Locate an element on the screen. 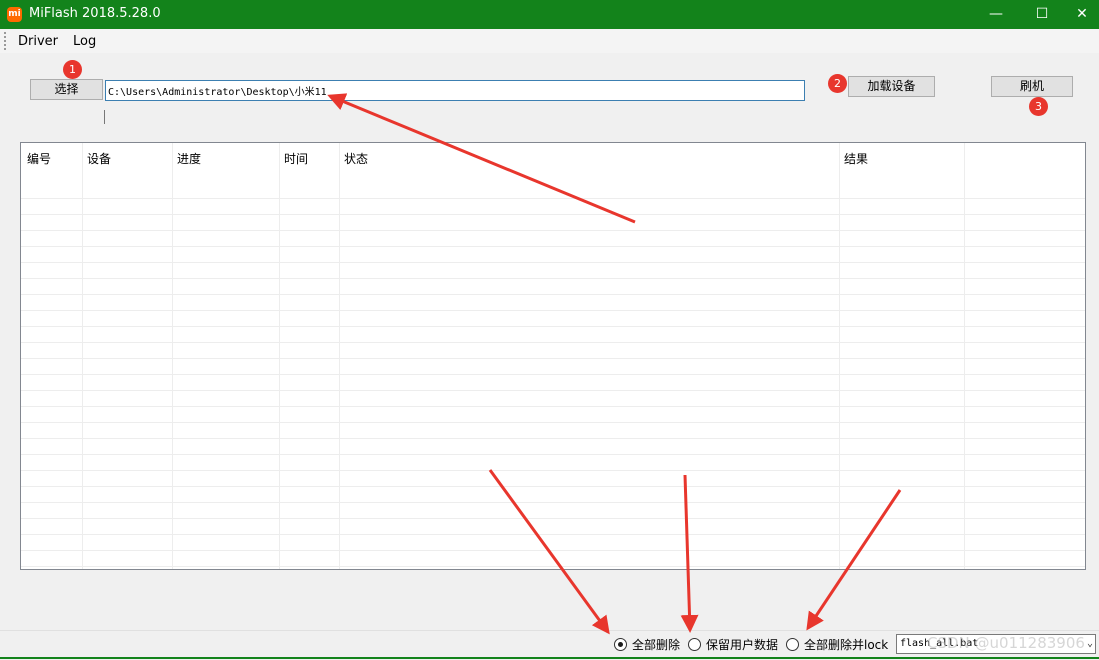 Image resolution: width=1099 pixels, height=660 pixels. splitter is located at coordinates (104, 117).